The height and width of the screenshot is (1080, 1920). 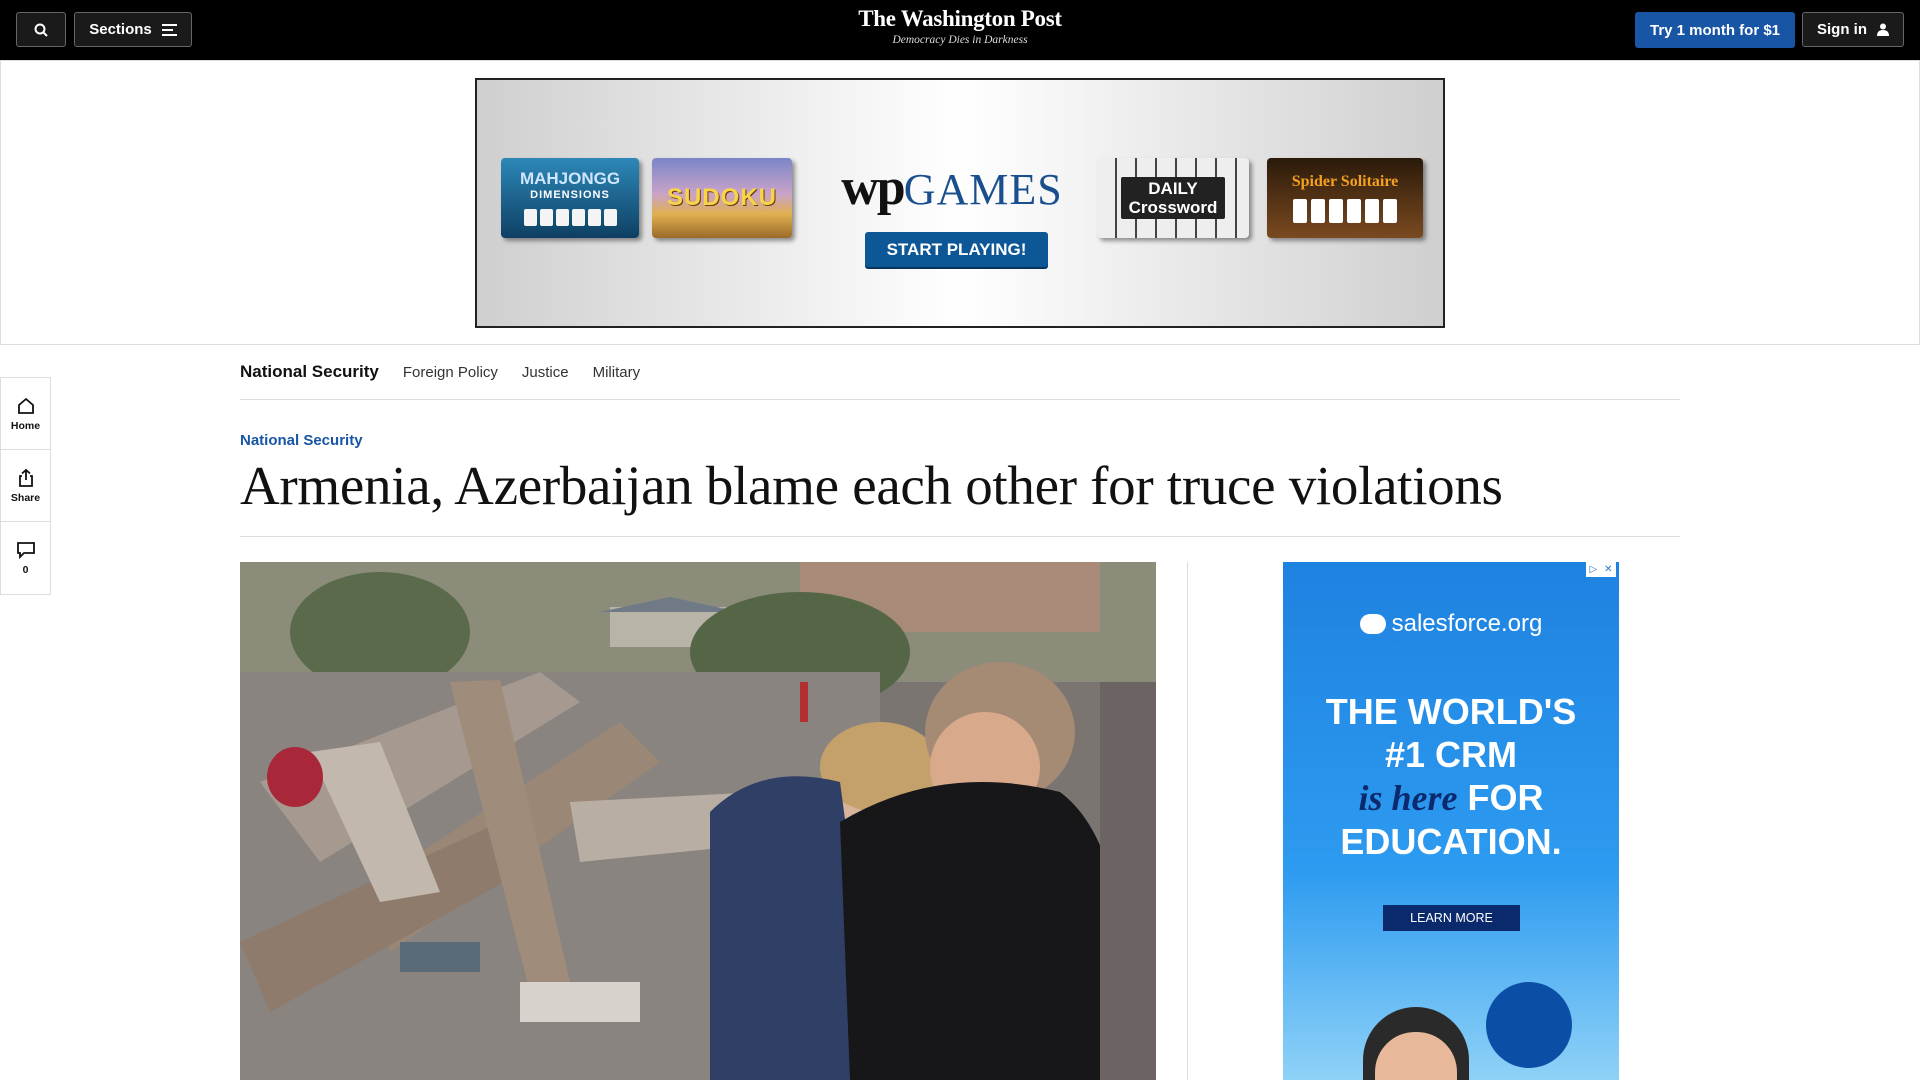 I want to click on home-icon, so click(x=25, y=405).